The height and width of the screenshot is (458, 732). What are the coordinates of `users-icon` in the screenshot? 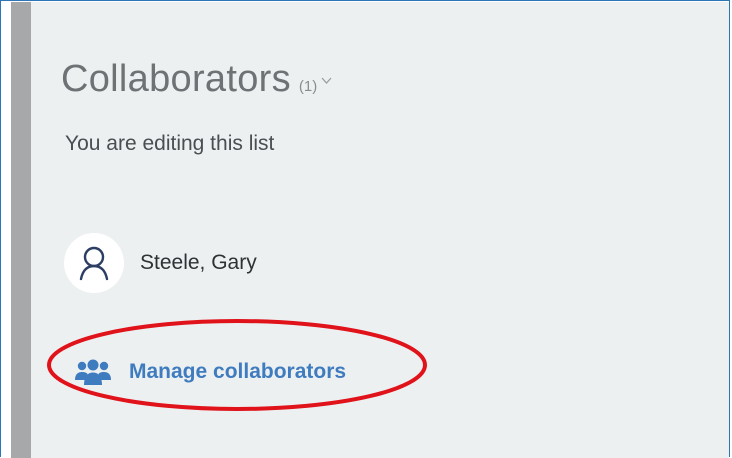 It's located at (93, 372).